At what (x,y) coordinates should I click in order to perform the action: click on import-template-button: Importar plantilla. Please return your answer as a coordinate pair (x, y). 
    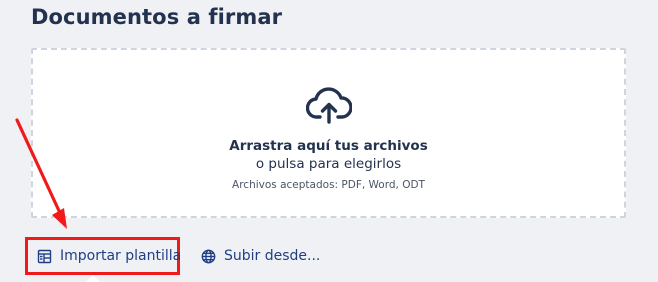
    Looking at the image, I should click on (103, 256).